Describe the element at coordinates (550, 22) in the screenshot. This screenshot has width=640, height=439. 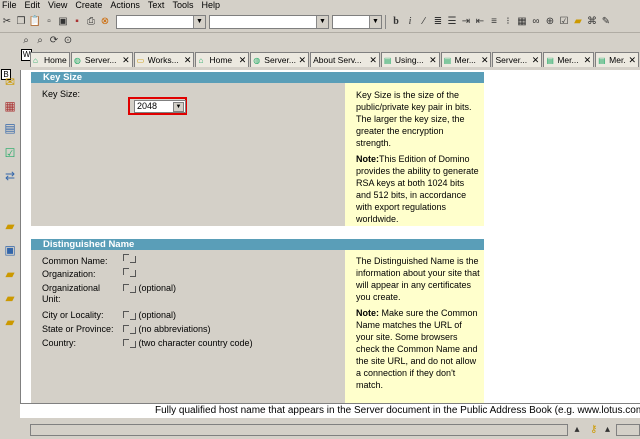
I see `attach-icon: ⊕` at that location.